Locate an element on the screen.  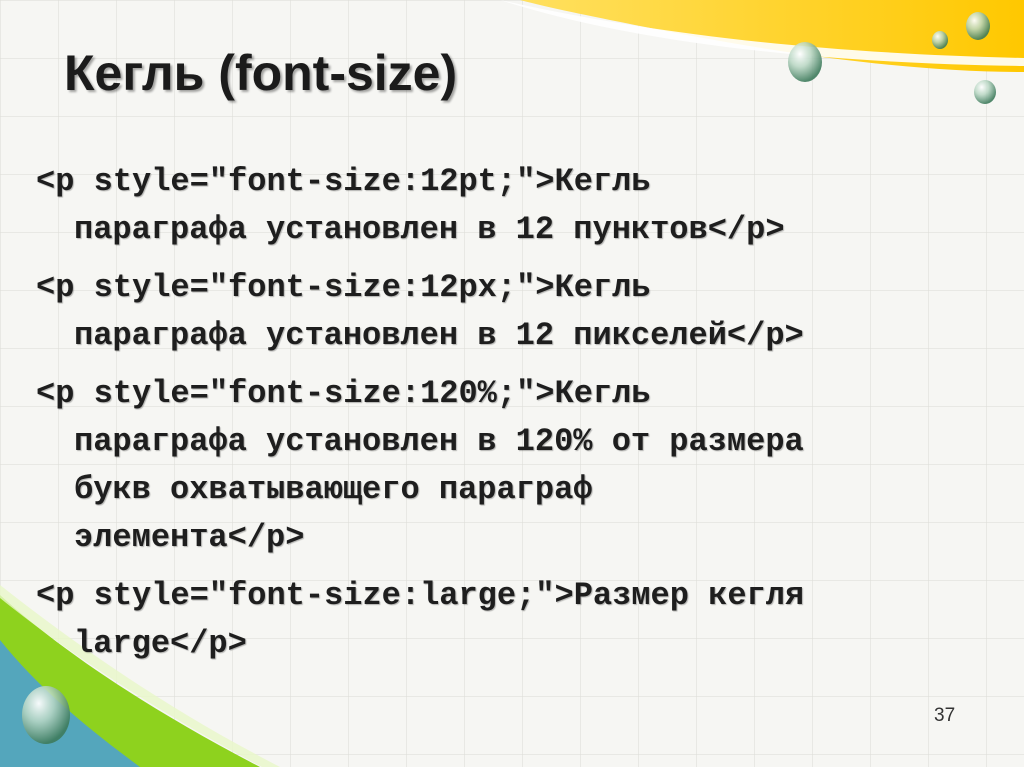
code-line: <p style="font-size:12pt;">Кегль is located at coordinates (343, 181).